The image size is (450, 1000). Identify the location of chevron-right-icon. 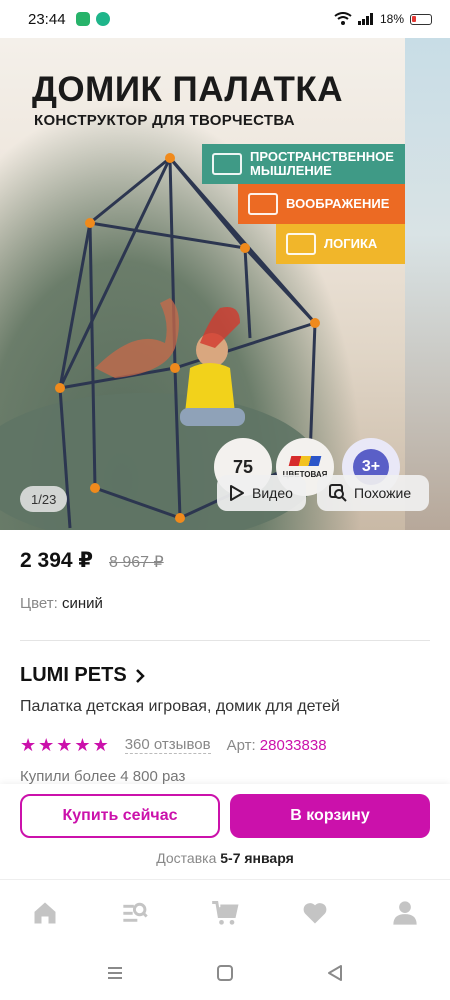
(140, 675).